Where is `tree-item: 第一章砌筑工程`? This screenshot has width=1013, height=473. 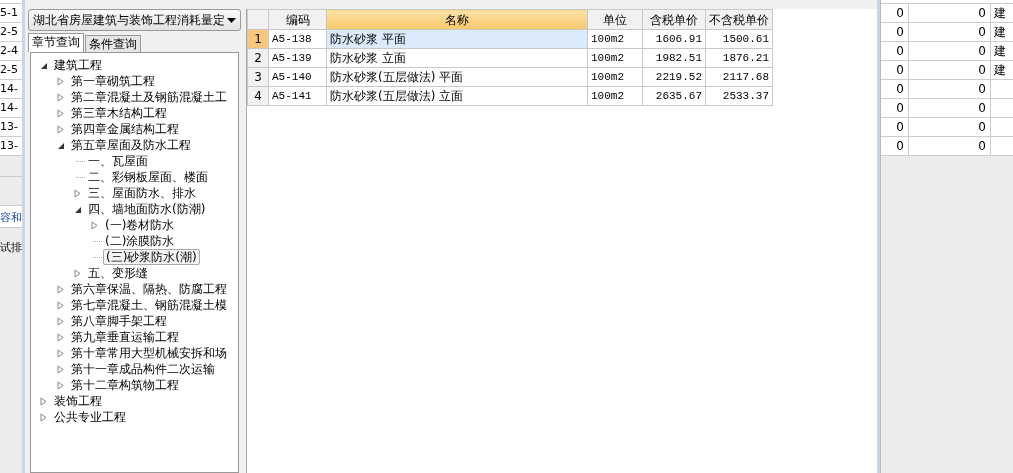
tree-item: 第一章砌筑工程 is located at coordinates (113, 81).